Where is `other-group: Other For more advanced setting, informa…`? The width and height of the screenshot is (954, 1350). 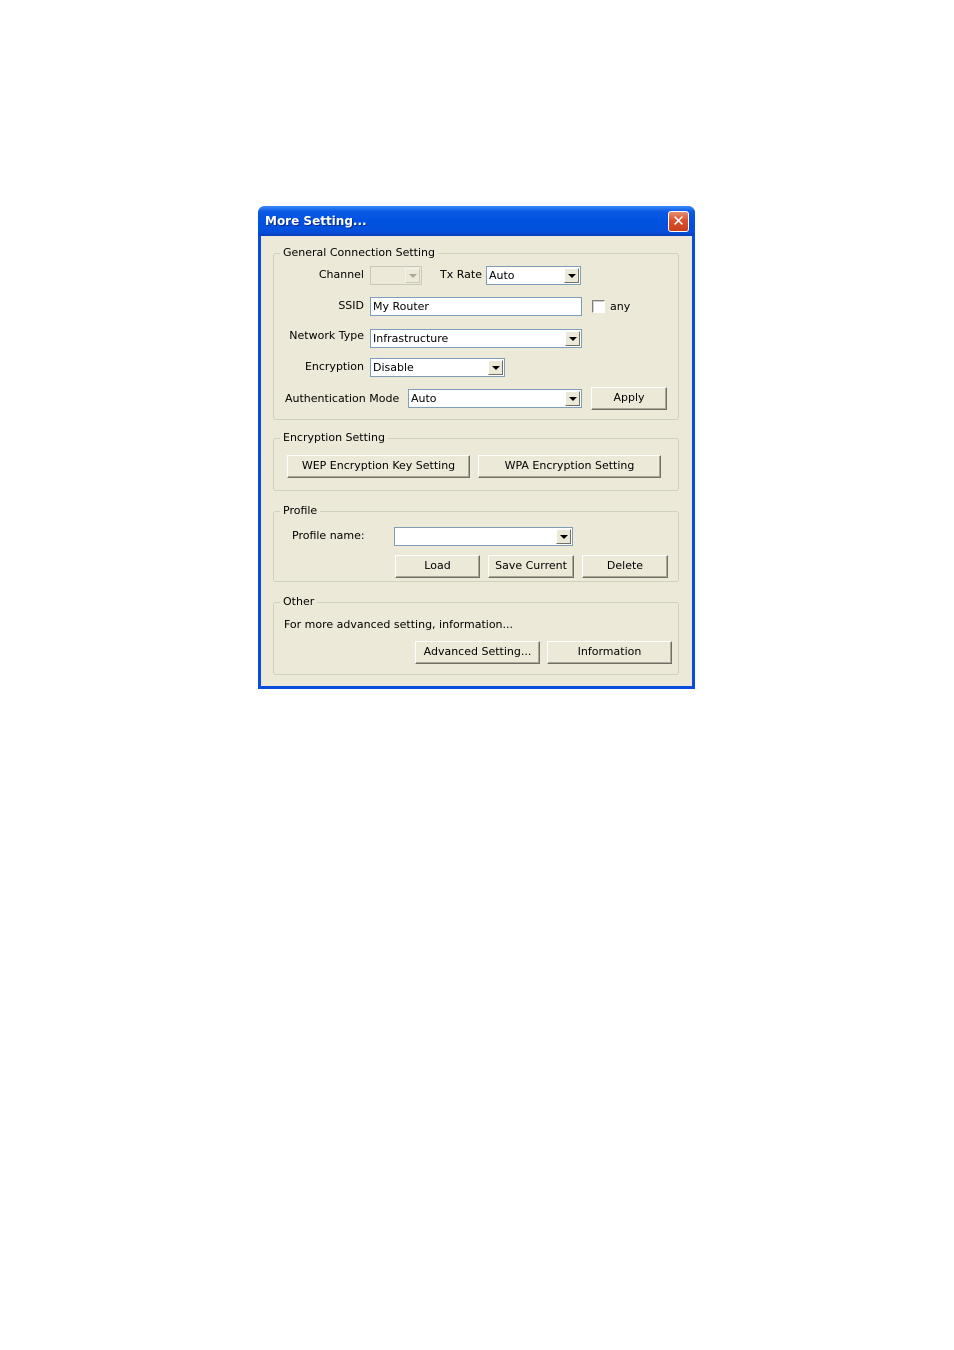
other-group: Other For more advanced setting, informa… is located at coordinates (476, 635).